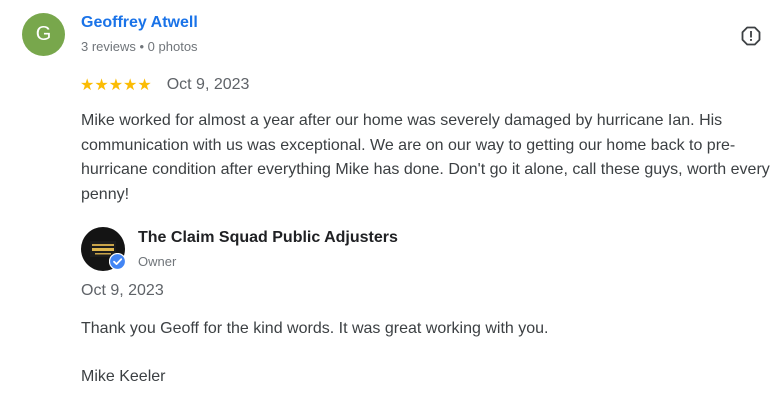 The width and height of the screenshot is (780, 402). Describe the element at coordinates (157, 261) in the screenshot. I see `owner-role: Owner` at that location.